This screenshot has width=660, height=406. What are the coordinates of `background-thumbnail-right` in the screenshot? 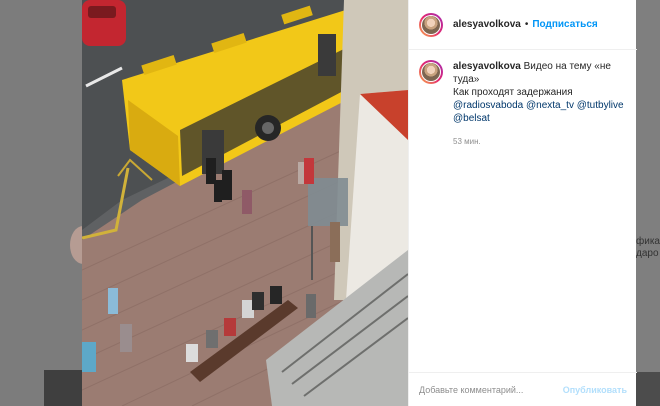 It's located at (648, 389).